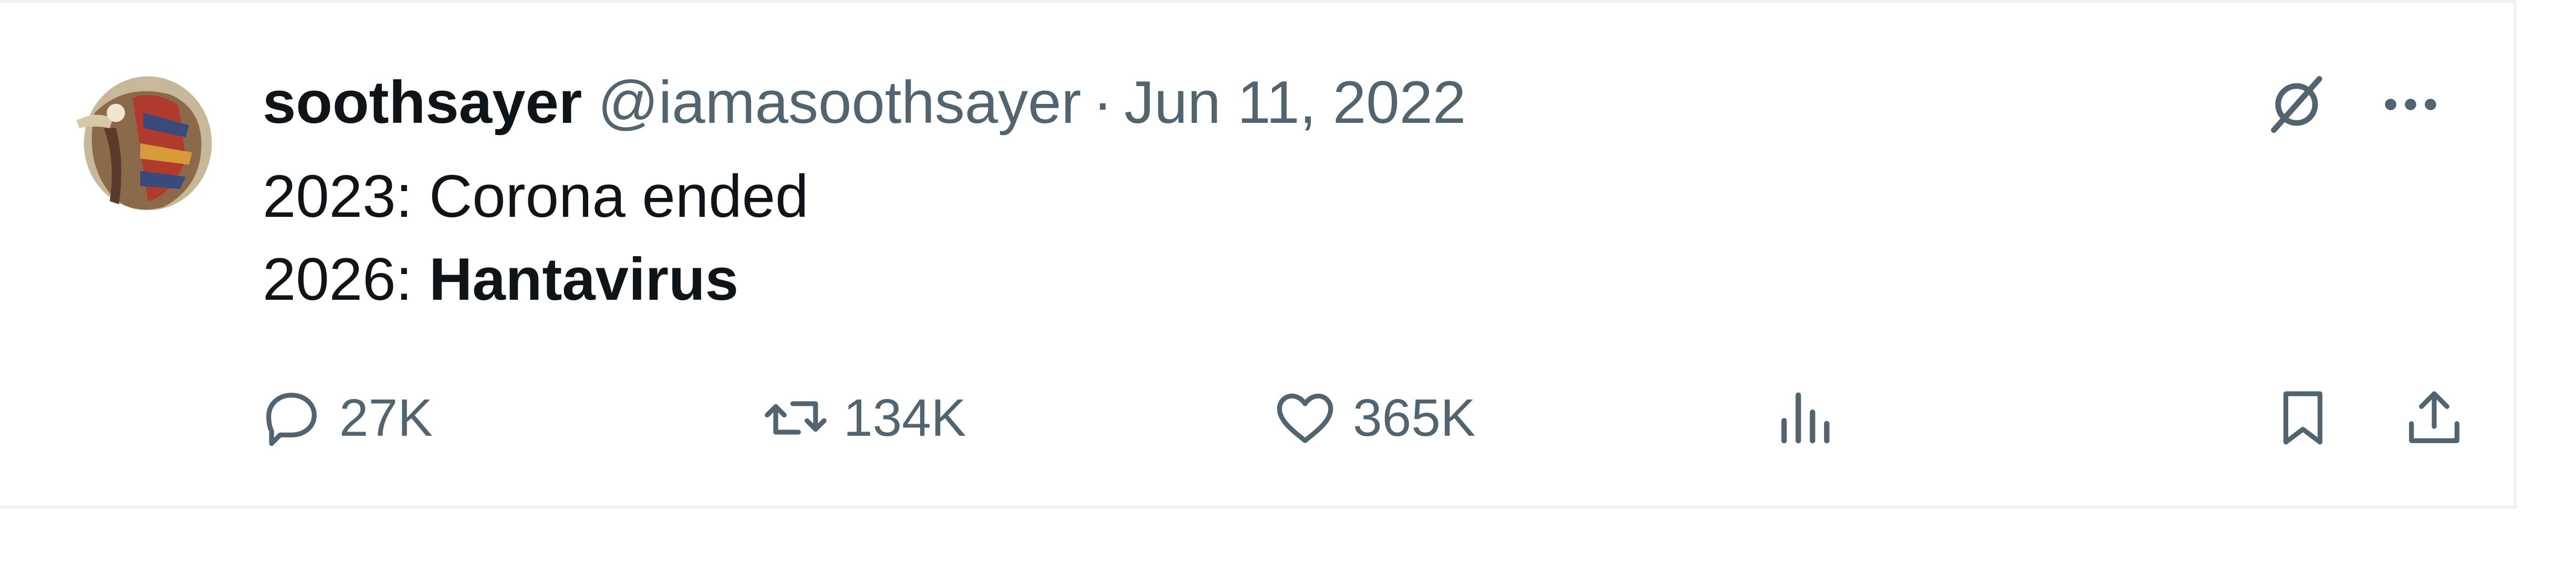 The image size is (2576, 567). Describe the element at coordinates (584, 279) in the screenshot. I see `line-content-bold: Hantavirus` at that location.